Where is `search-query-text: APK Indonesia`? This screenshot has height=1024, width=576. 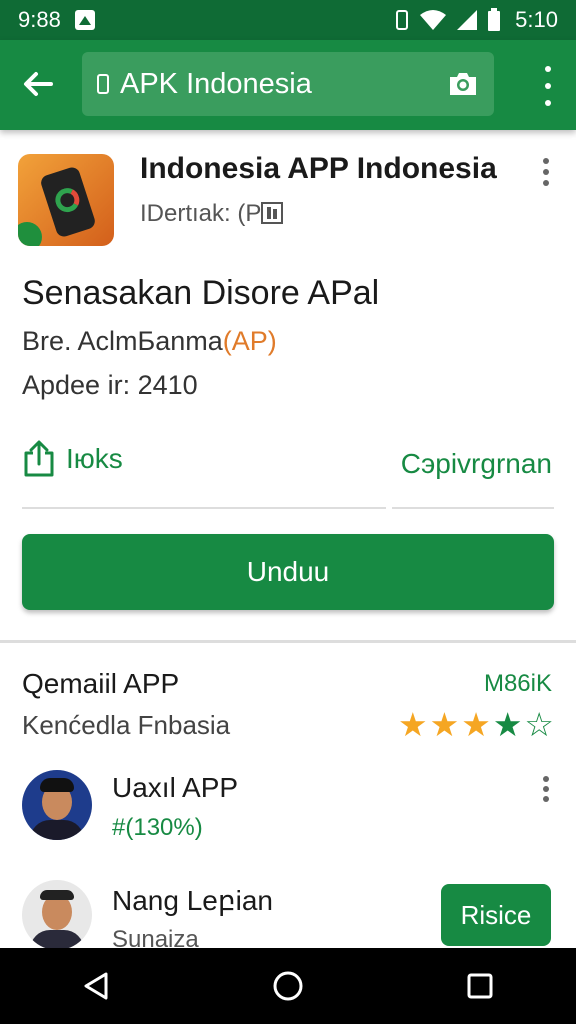 search-query-text: APK Indonesia is located at coordinates (216, 83).